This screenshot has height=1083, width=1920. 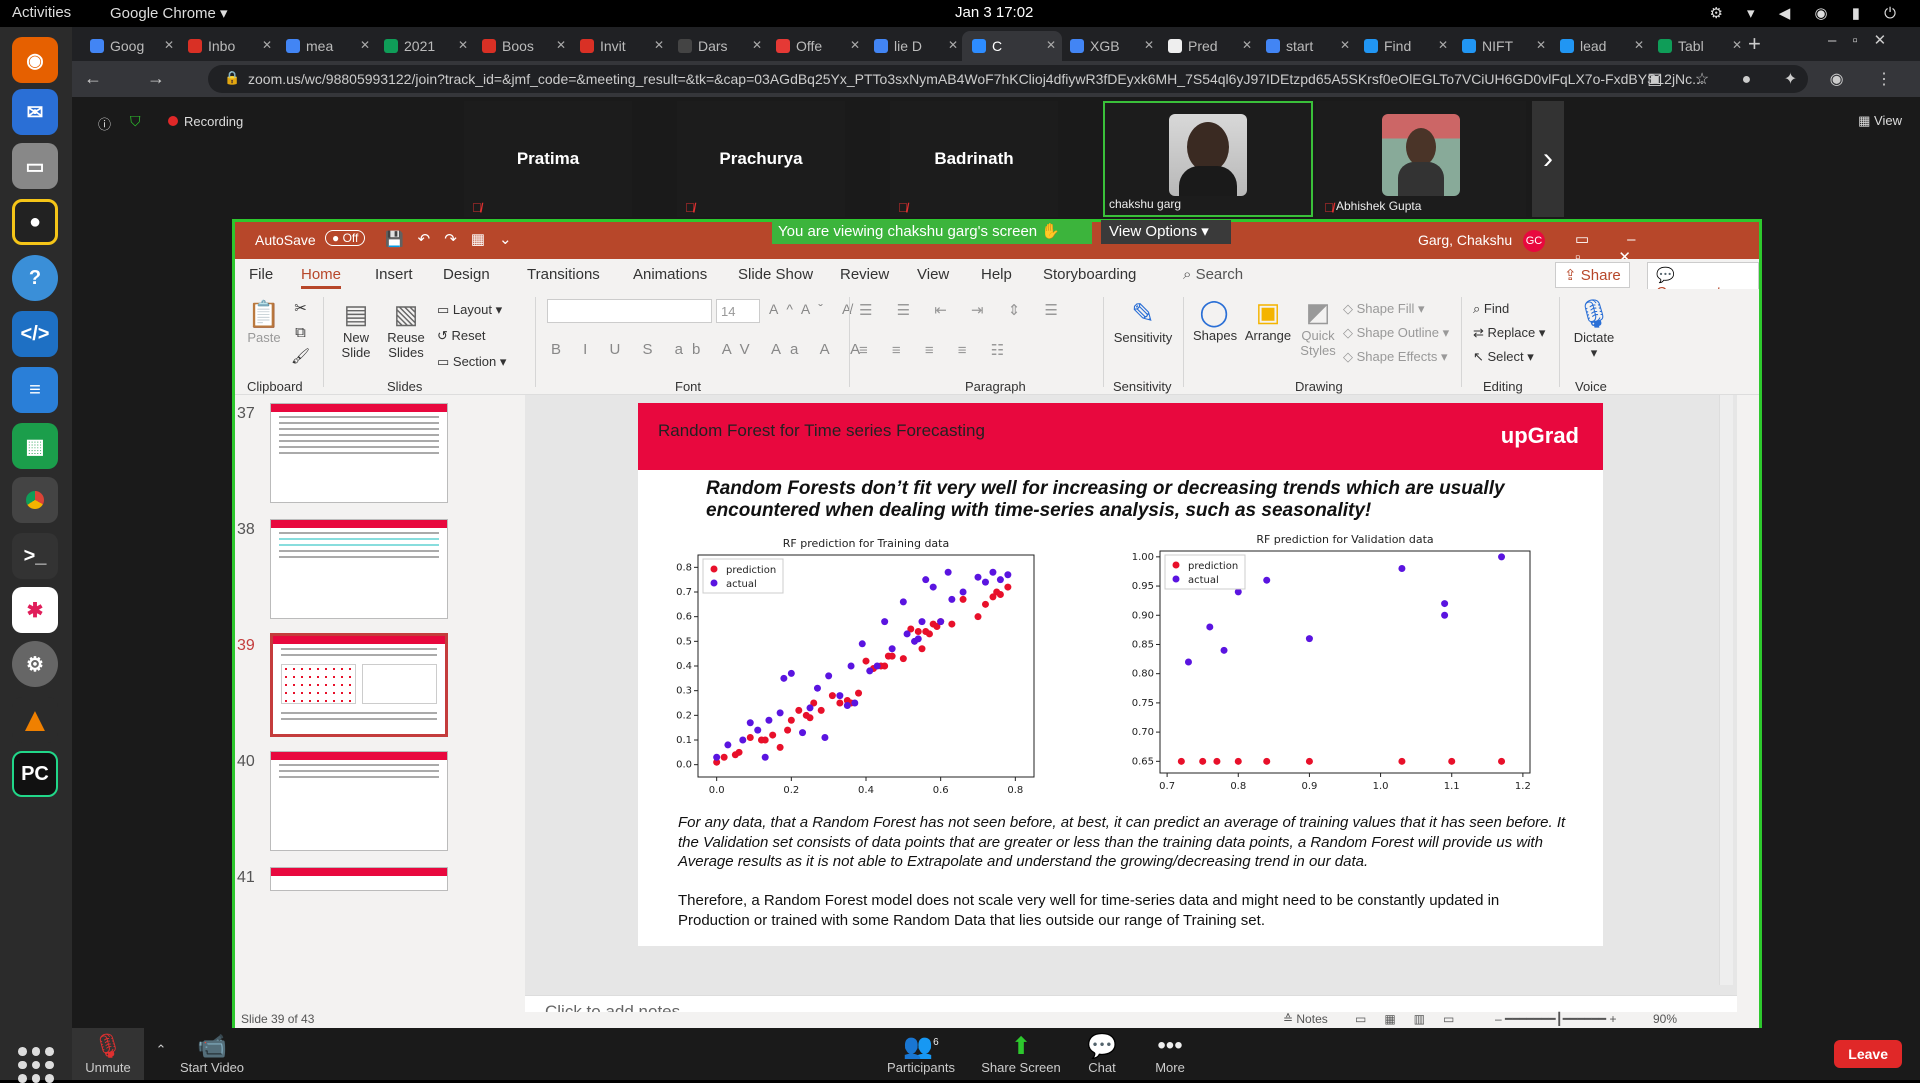 I want to click on quick-styles-button: ◩ Quick Styles, so click(x=1318, y=327).